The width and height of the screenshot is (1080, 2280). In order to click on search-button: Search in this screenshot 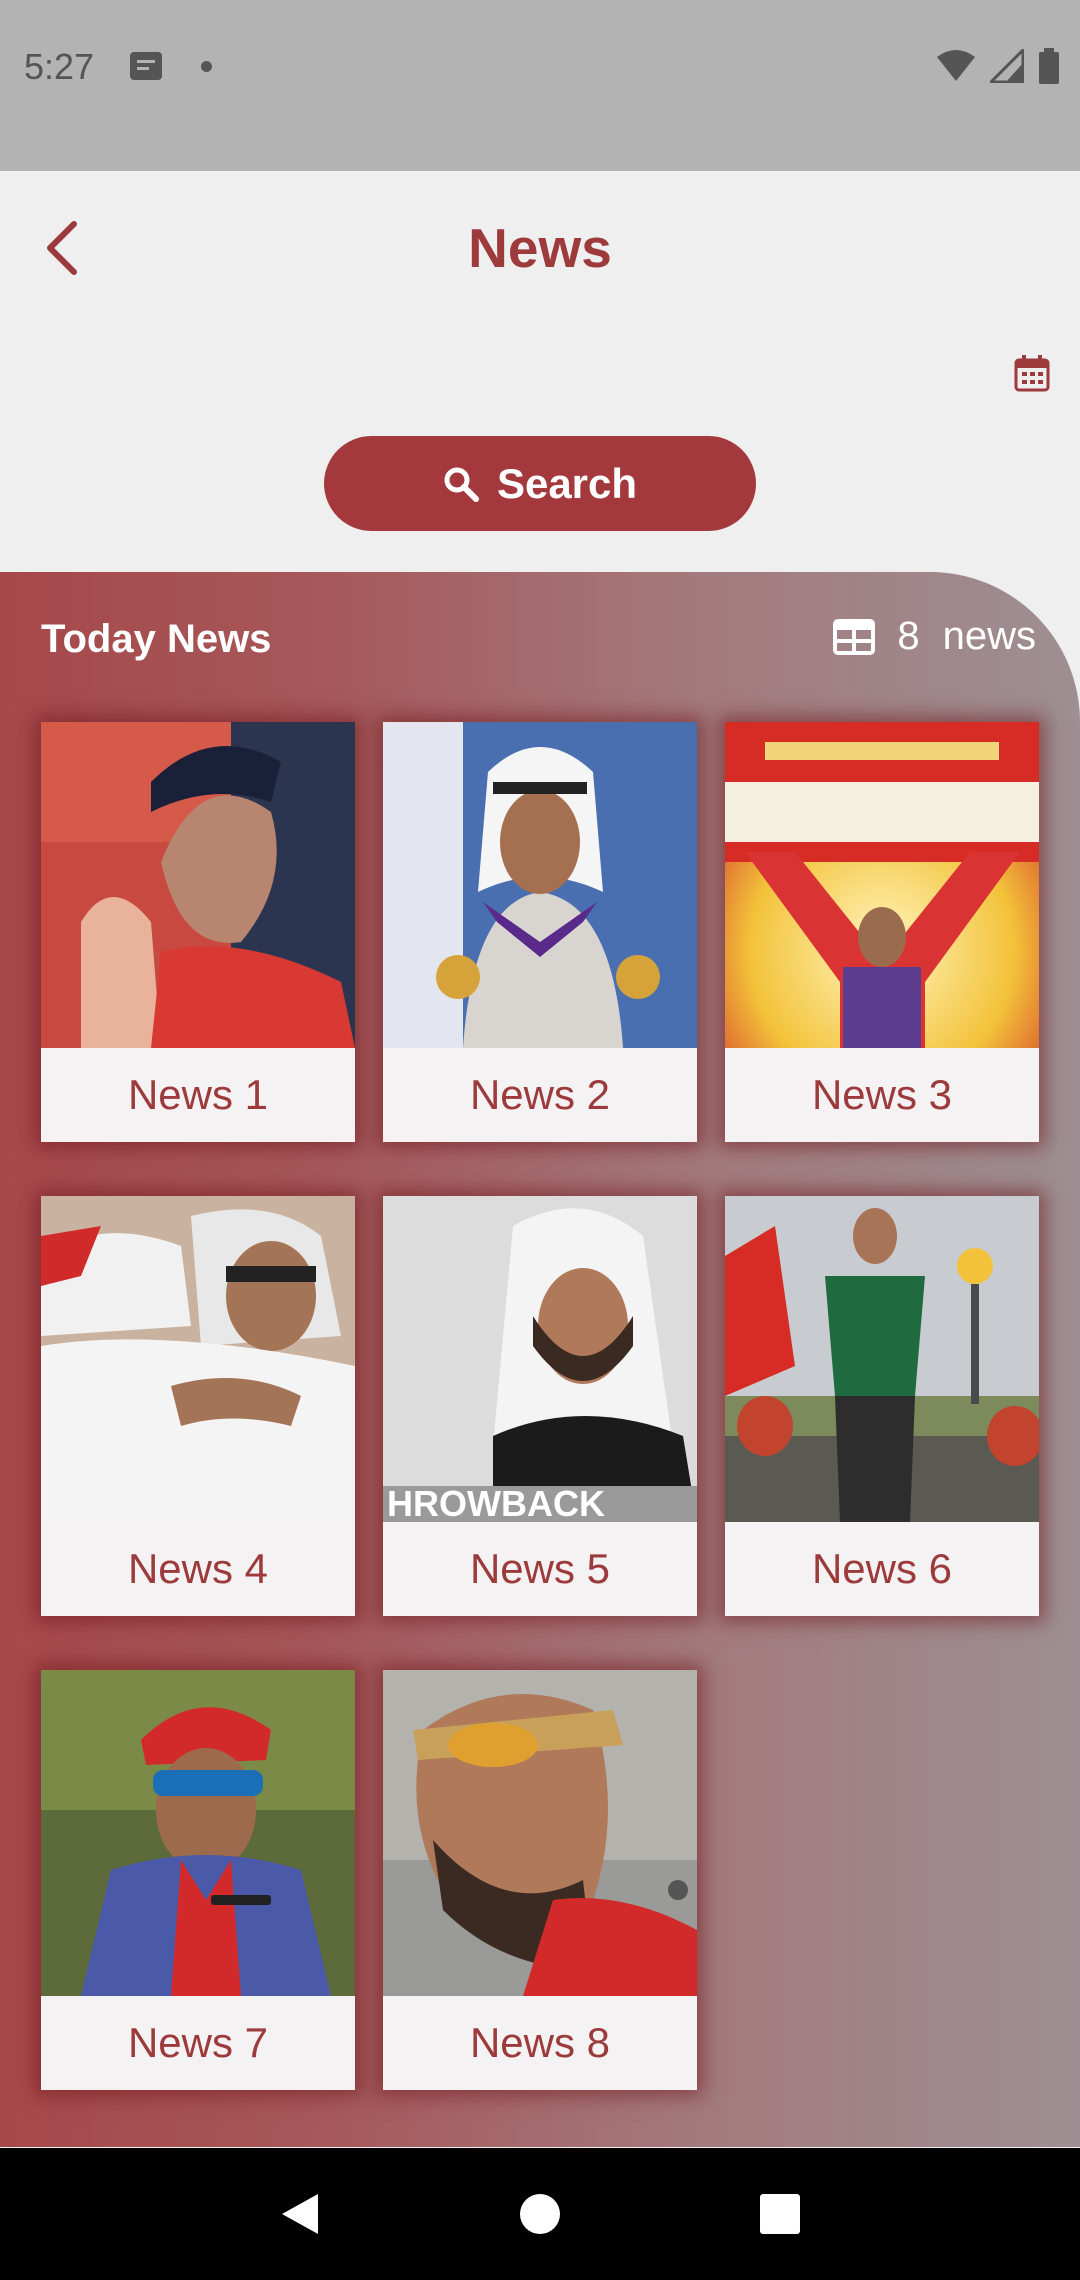, I will do `click(540, 483)`.